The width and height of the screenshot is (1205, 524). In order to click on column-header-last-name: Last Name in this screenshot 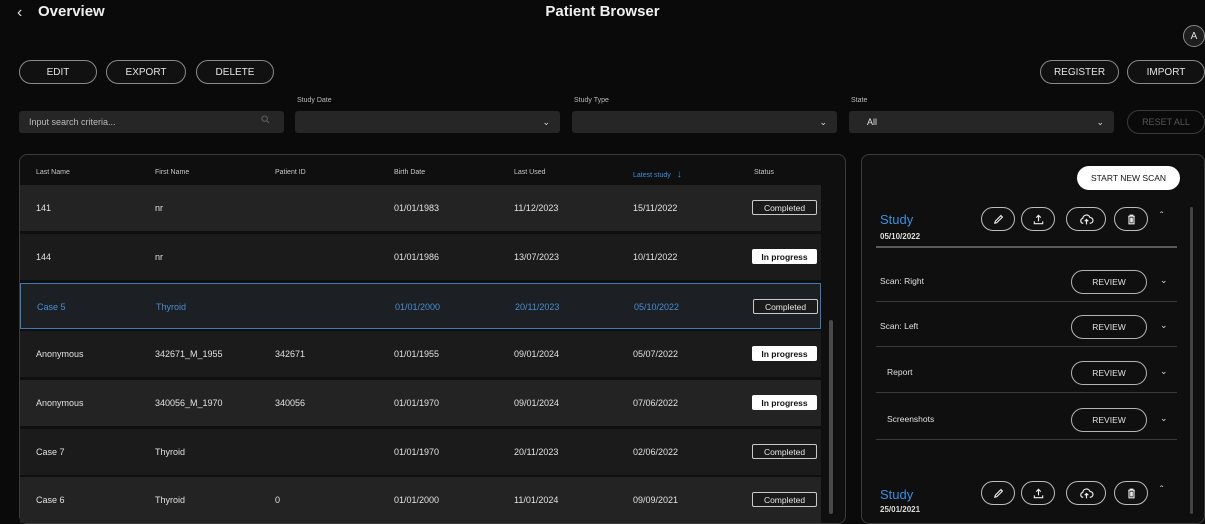, I will do `click(53, 172)`.